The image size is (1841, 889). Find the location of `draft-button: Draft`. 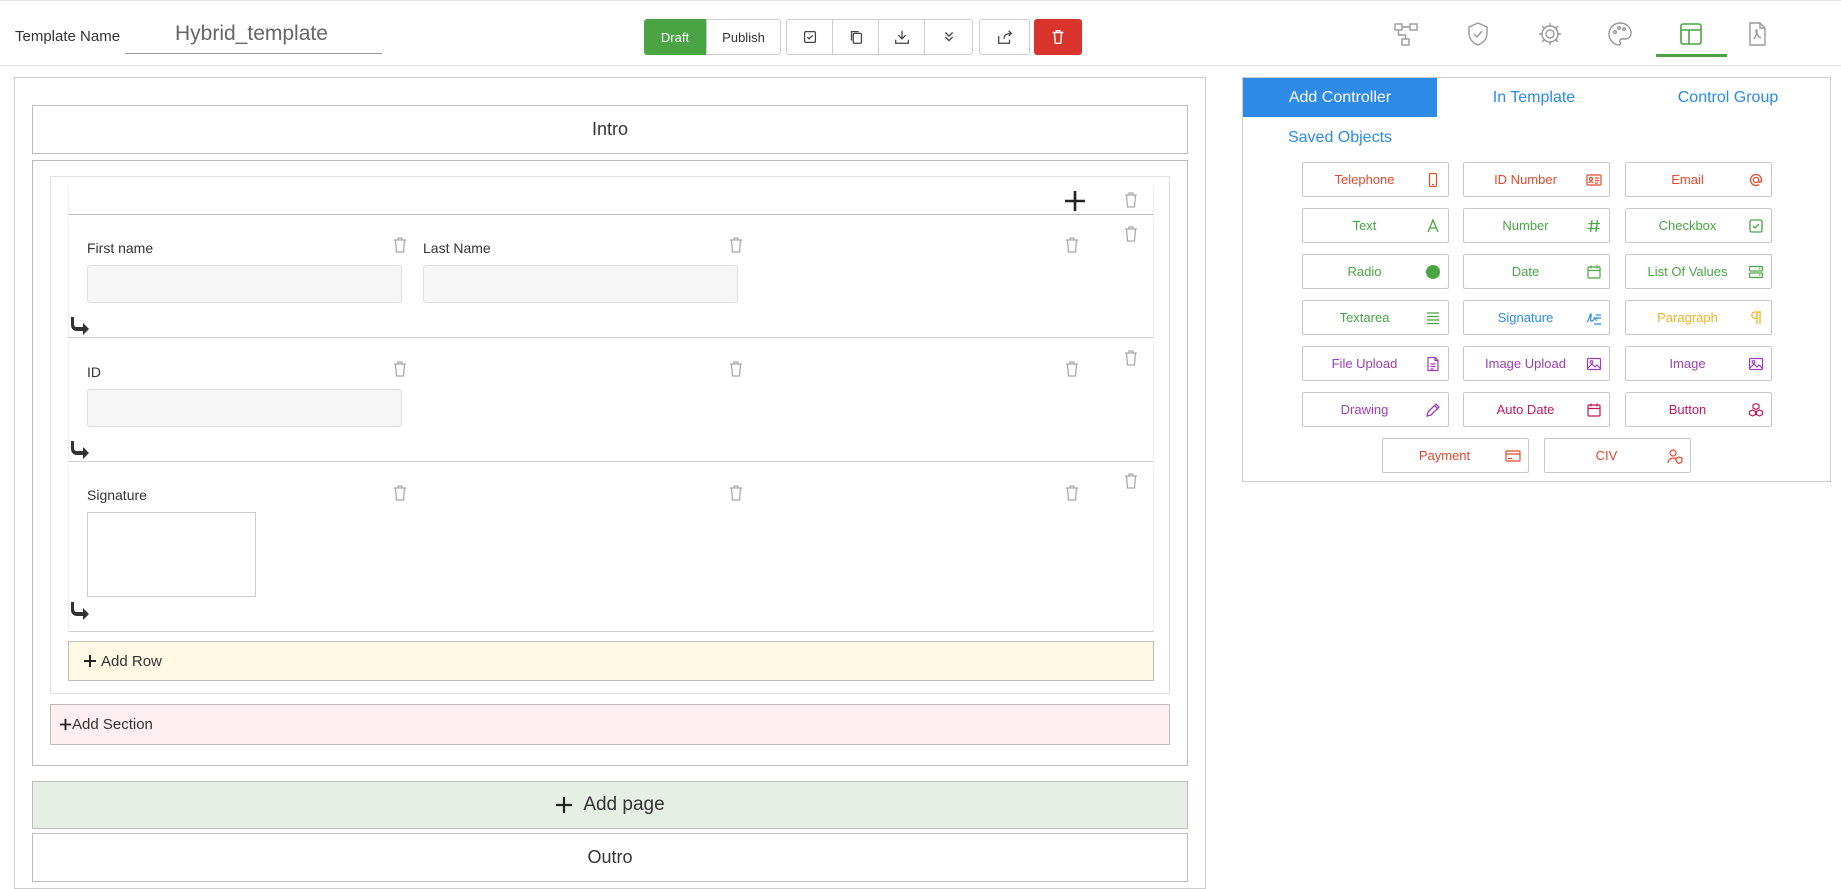

draft-button: Draft is located at coordinates (675, 37).